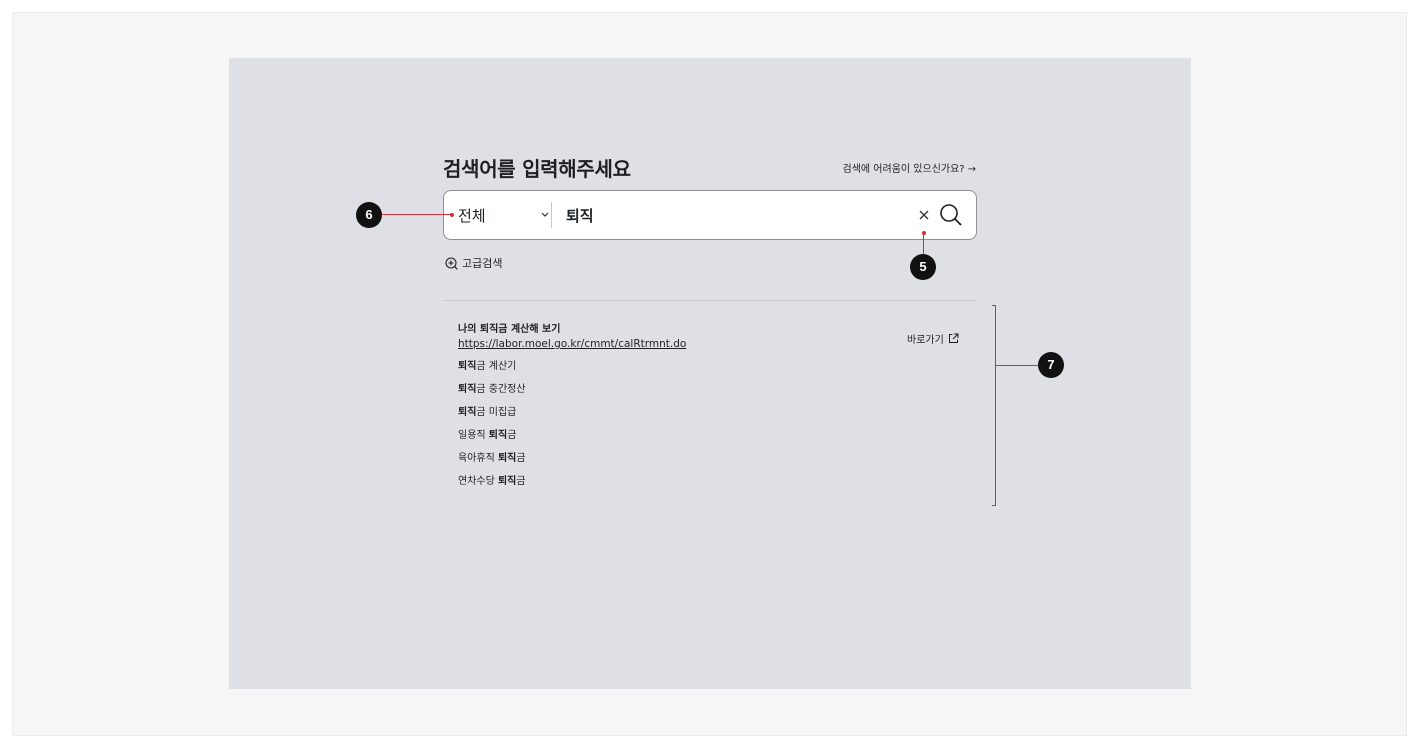 The image size is (1419, 748). What do you see at coordinates (504, 215) in the screenshot?
I see `scope-select: 전체` at bounding box center [504, 215].